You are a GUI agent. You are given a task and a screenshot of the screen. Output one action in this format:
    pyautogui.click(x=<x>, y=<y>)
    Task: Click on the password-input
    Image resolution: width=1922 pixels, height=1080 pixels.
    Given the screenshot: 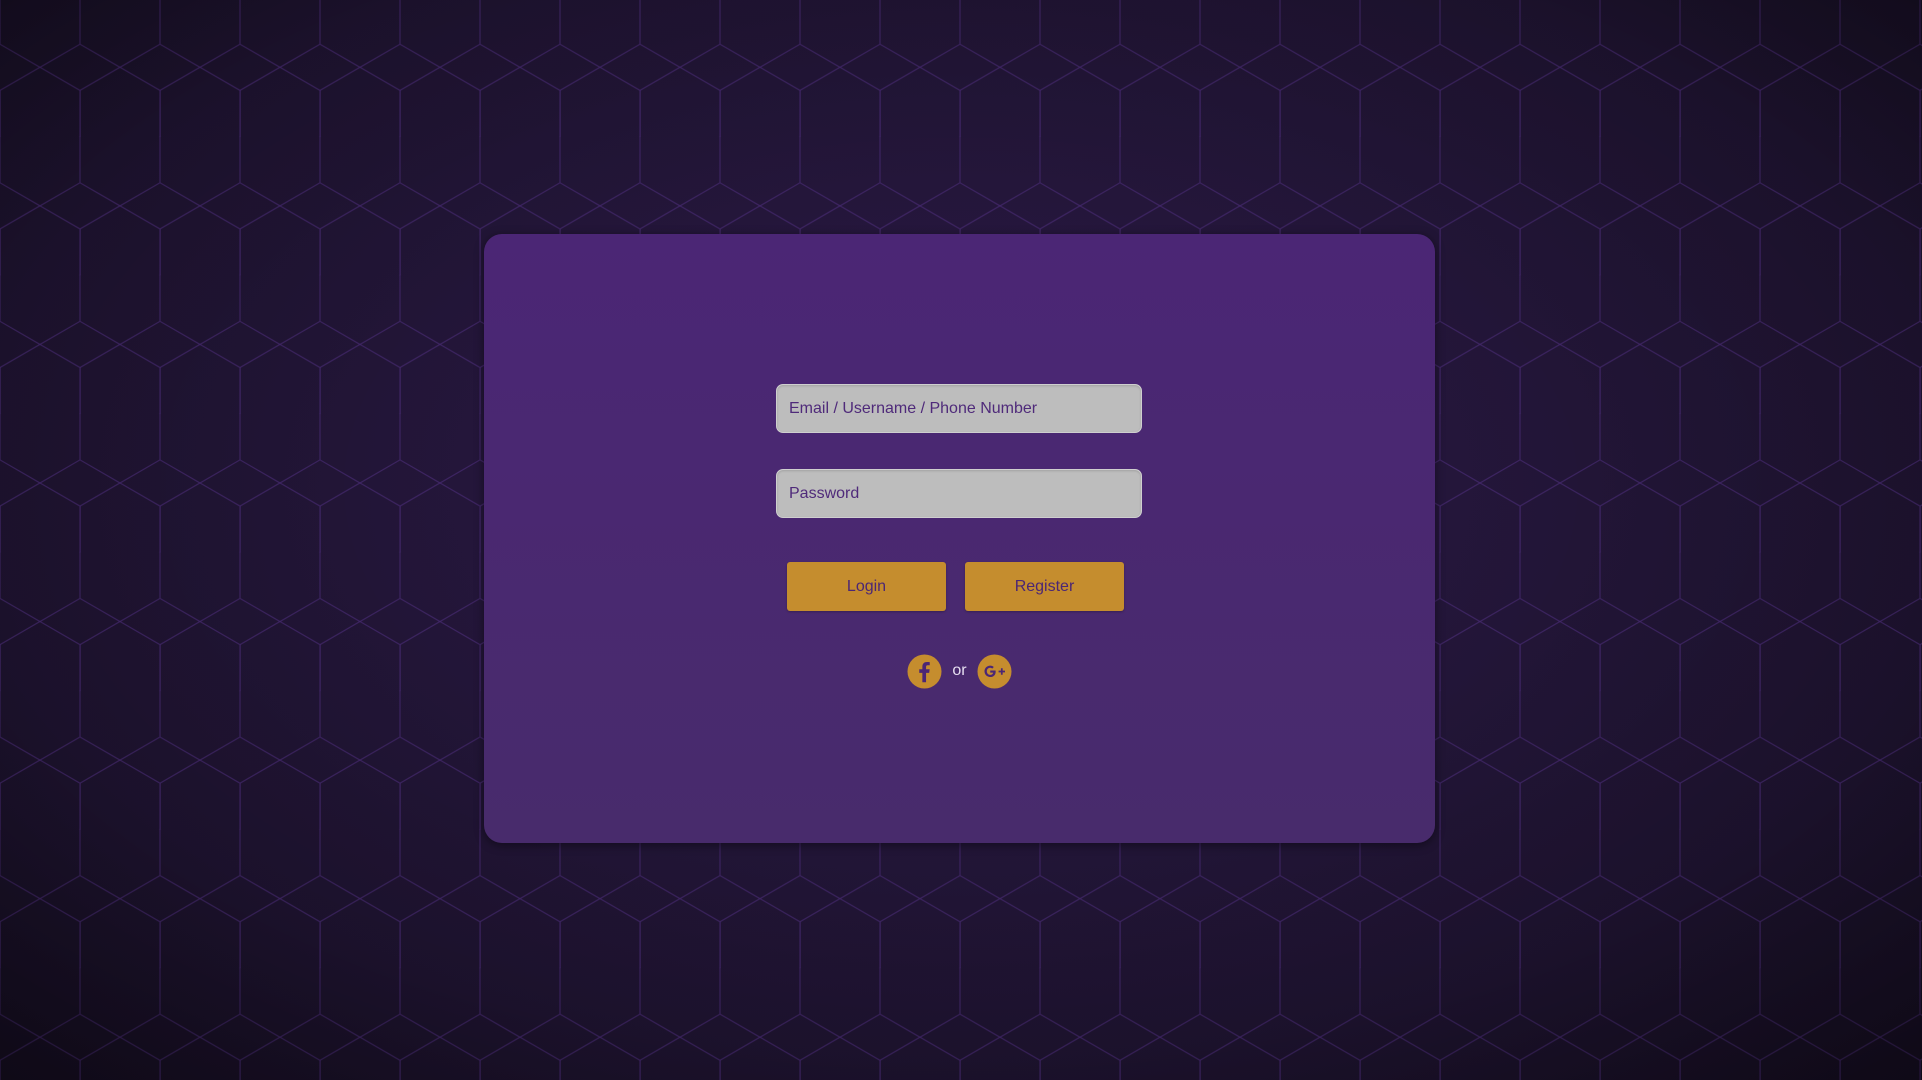 What is the action you would take?
    pyautogui.click(x=959, y=493)
    